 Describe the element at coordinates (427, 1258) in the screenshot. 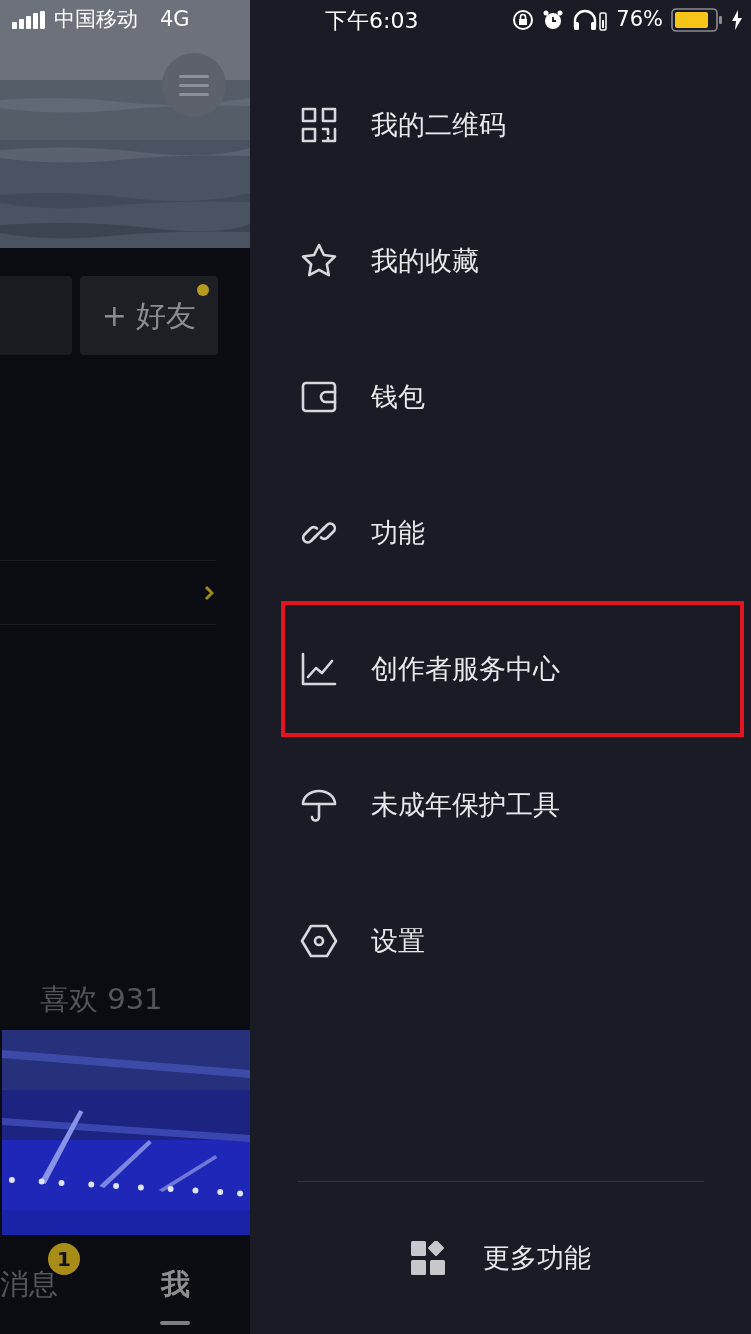

I see `apps-icon` at that location.